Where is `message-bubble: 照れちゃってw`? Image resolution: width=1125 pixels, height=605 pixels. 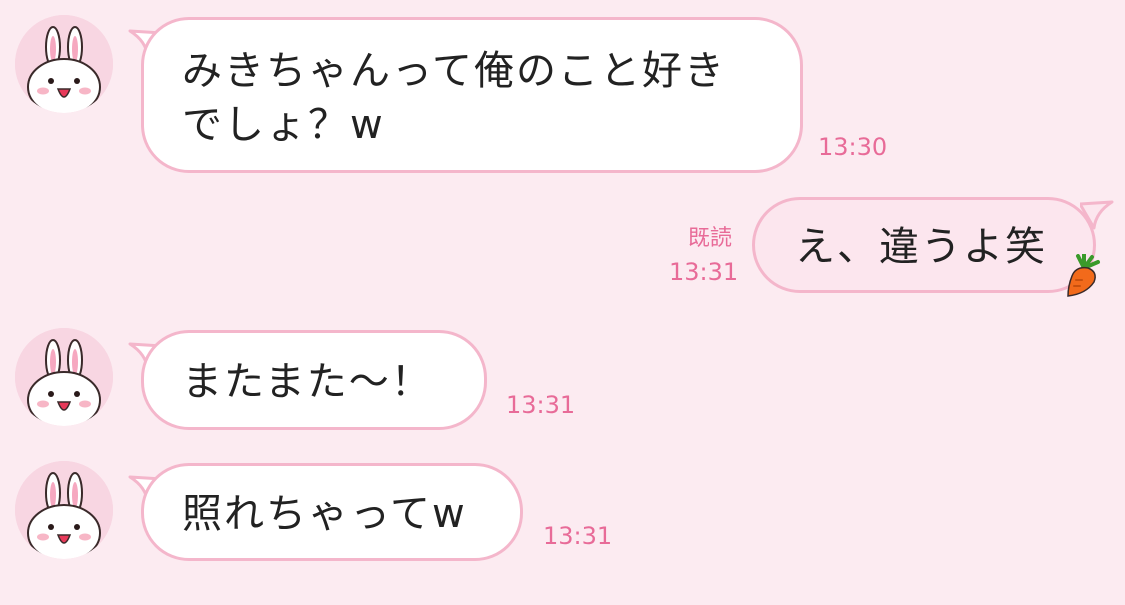 message-bubble: 照れちゃってw is located at coordinates (332, 512).